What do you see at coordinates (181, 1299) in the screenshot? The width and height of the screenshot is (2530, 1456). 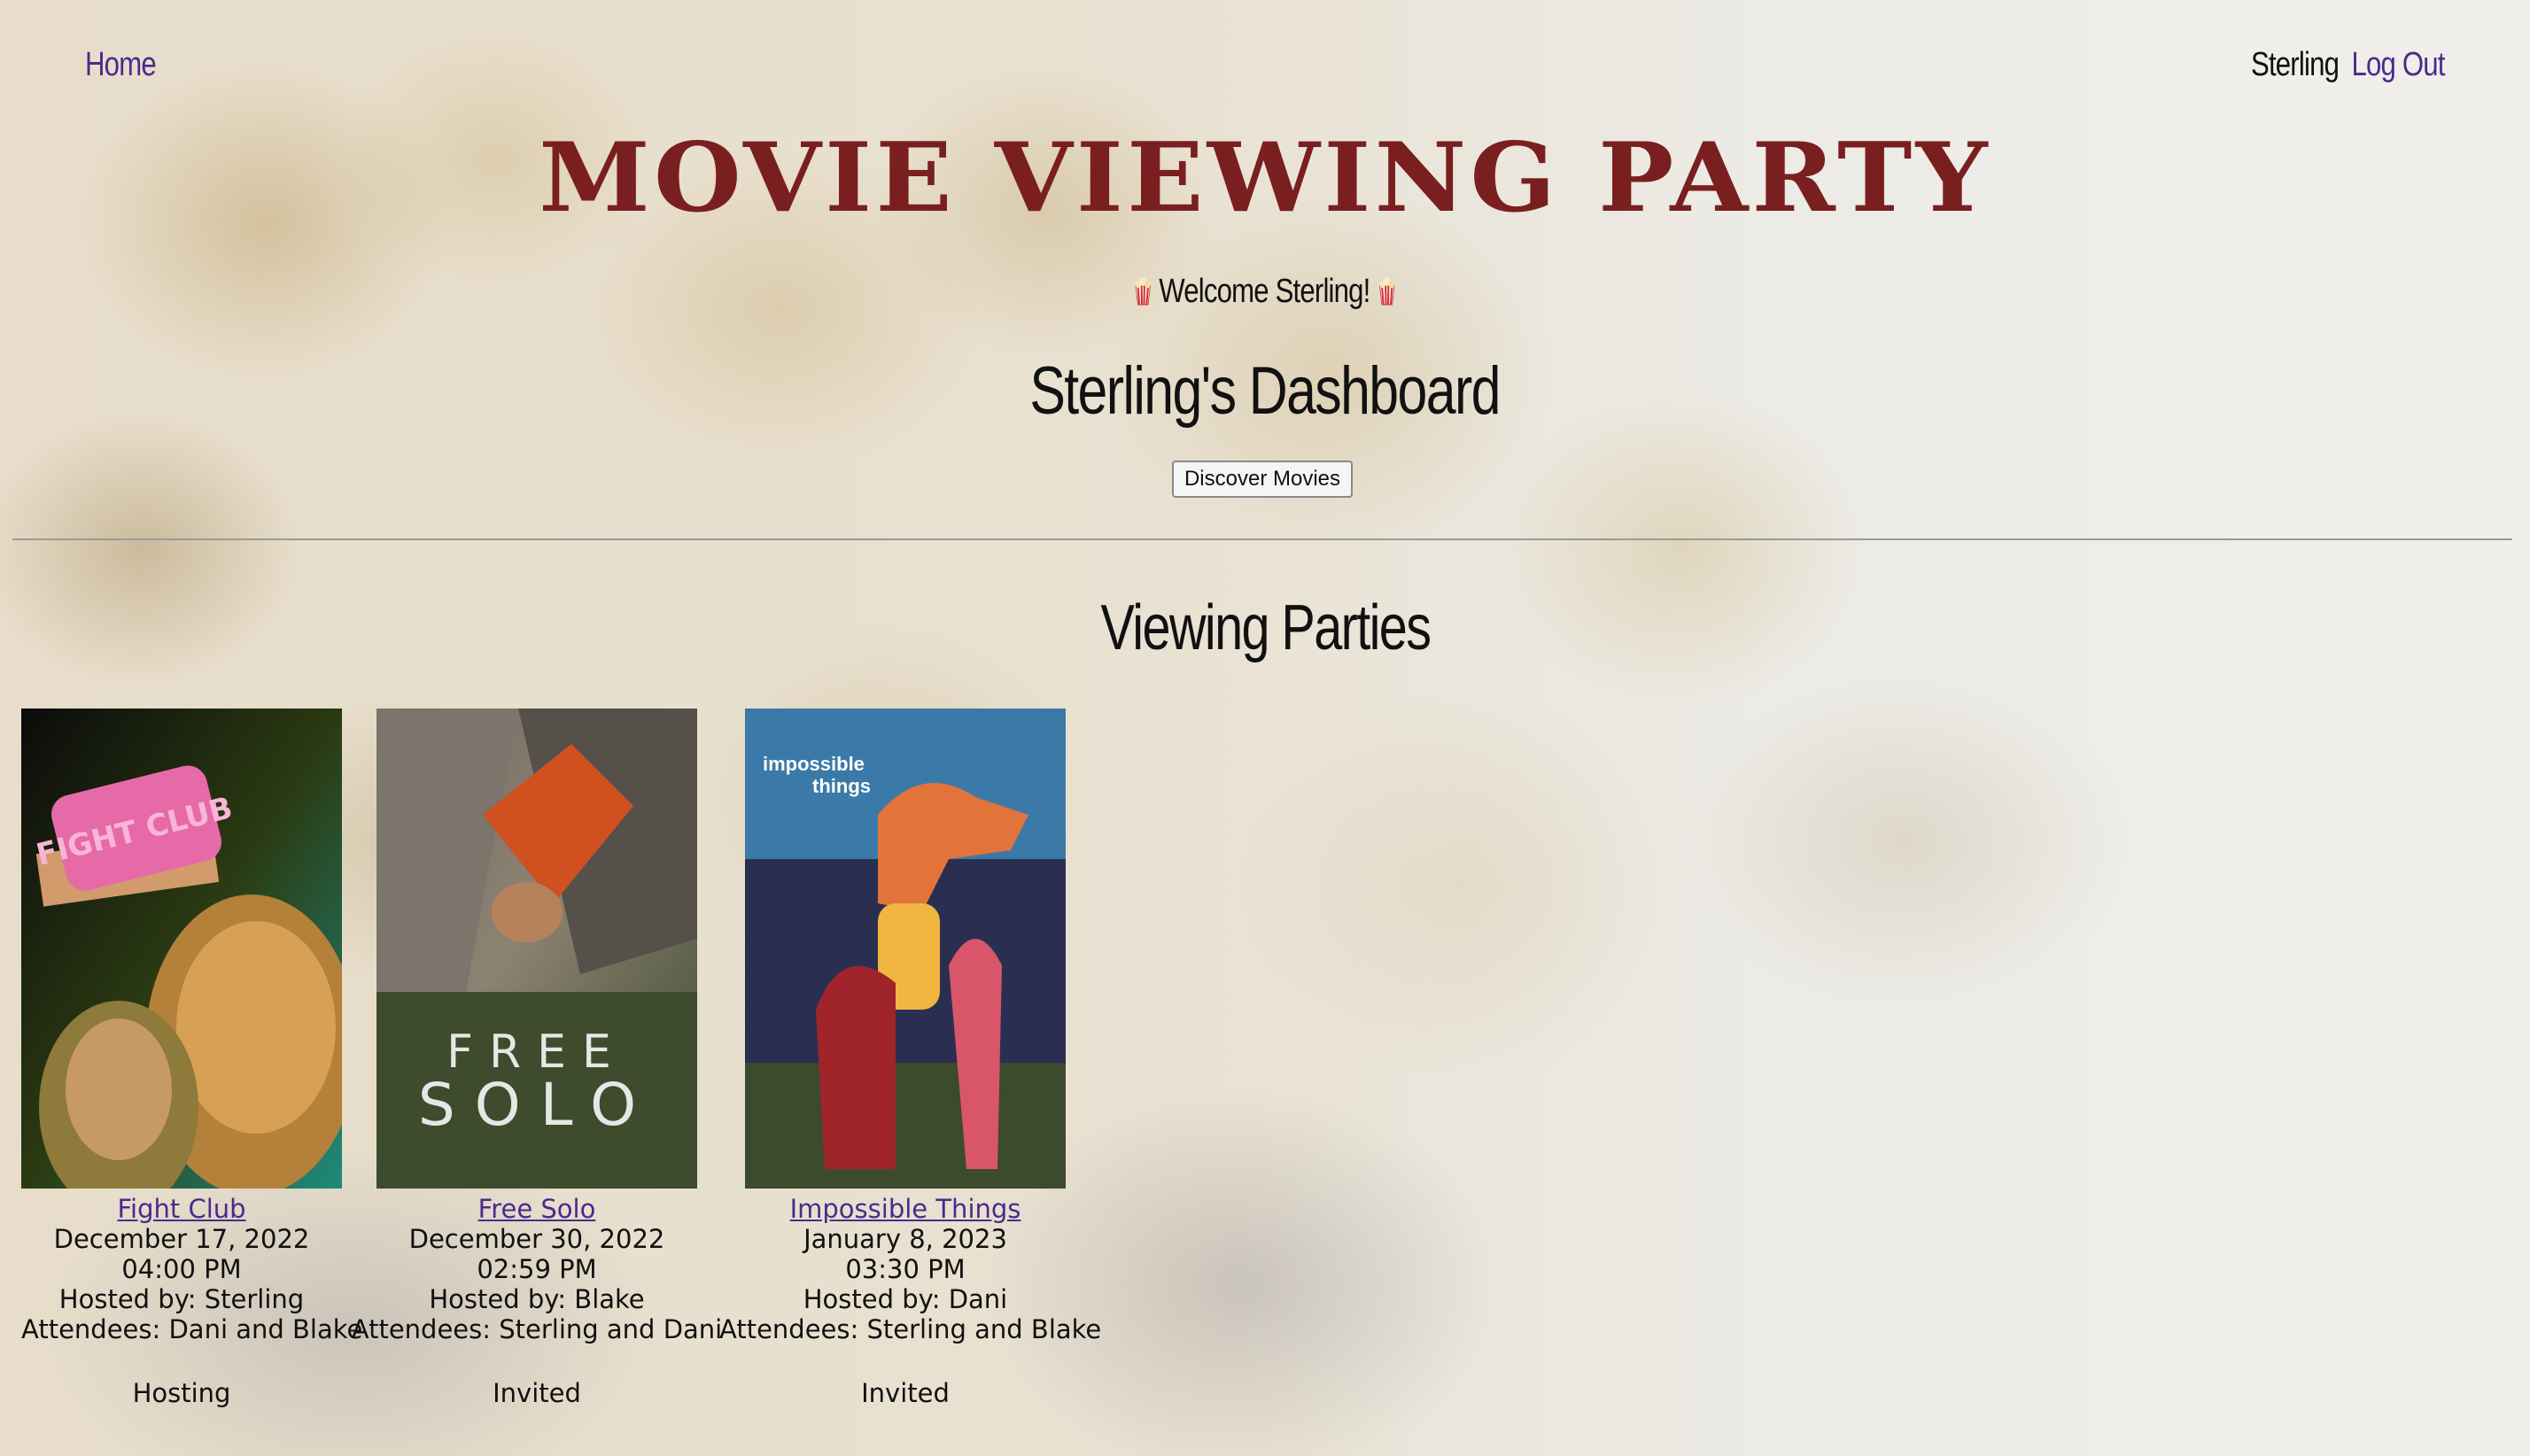 I see `party-host: Hosted by: Sterling` at bounding box center [181, 1299].